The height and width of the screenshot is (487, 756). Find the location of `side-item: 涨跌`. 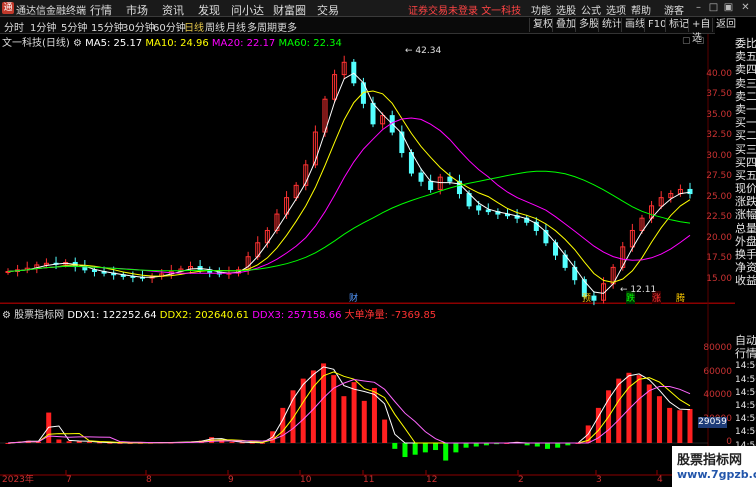

side-item: 涨跌 is located at coordinates (745, 202).